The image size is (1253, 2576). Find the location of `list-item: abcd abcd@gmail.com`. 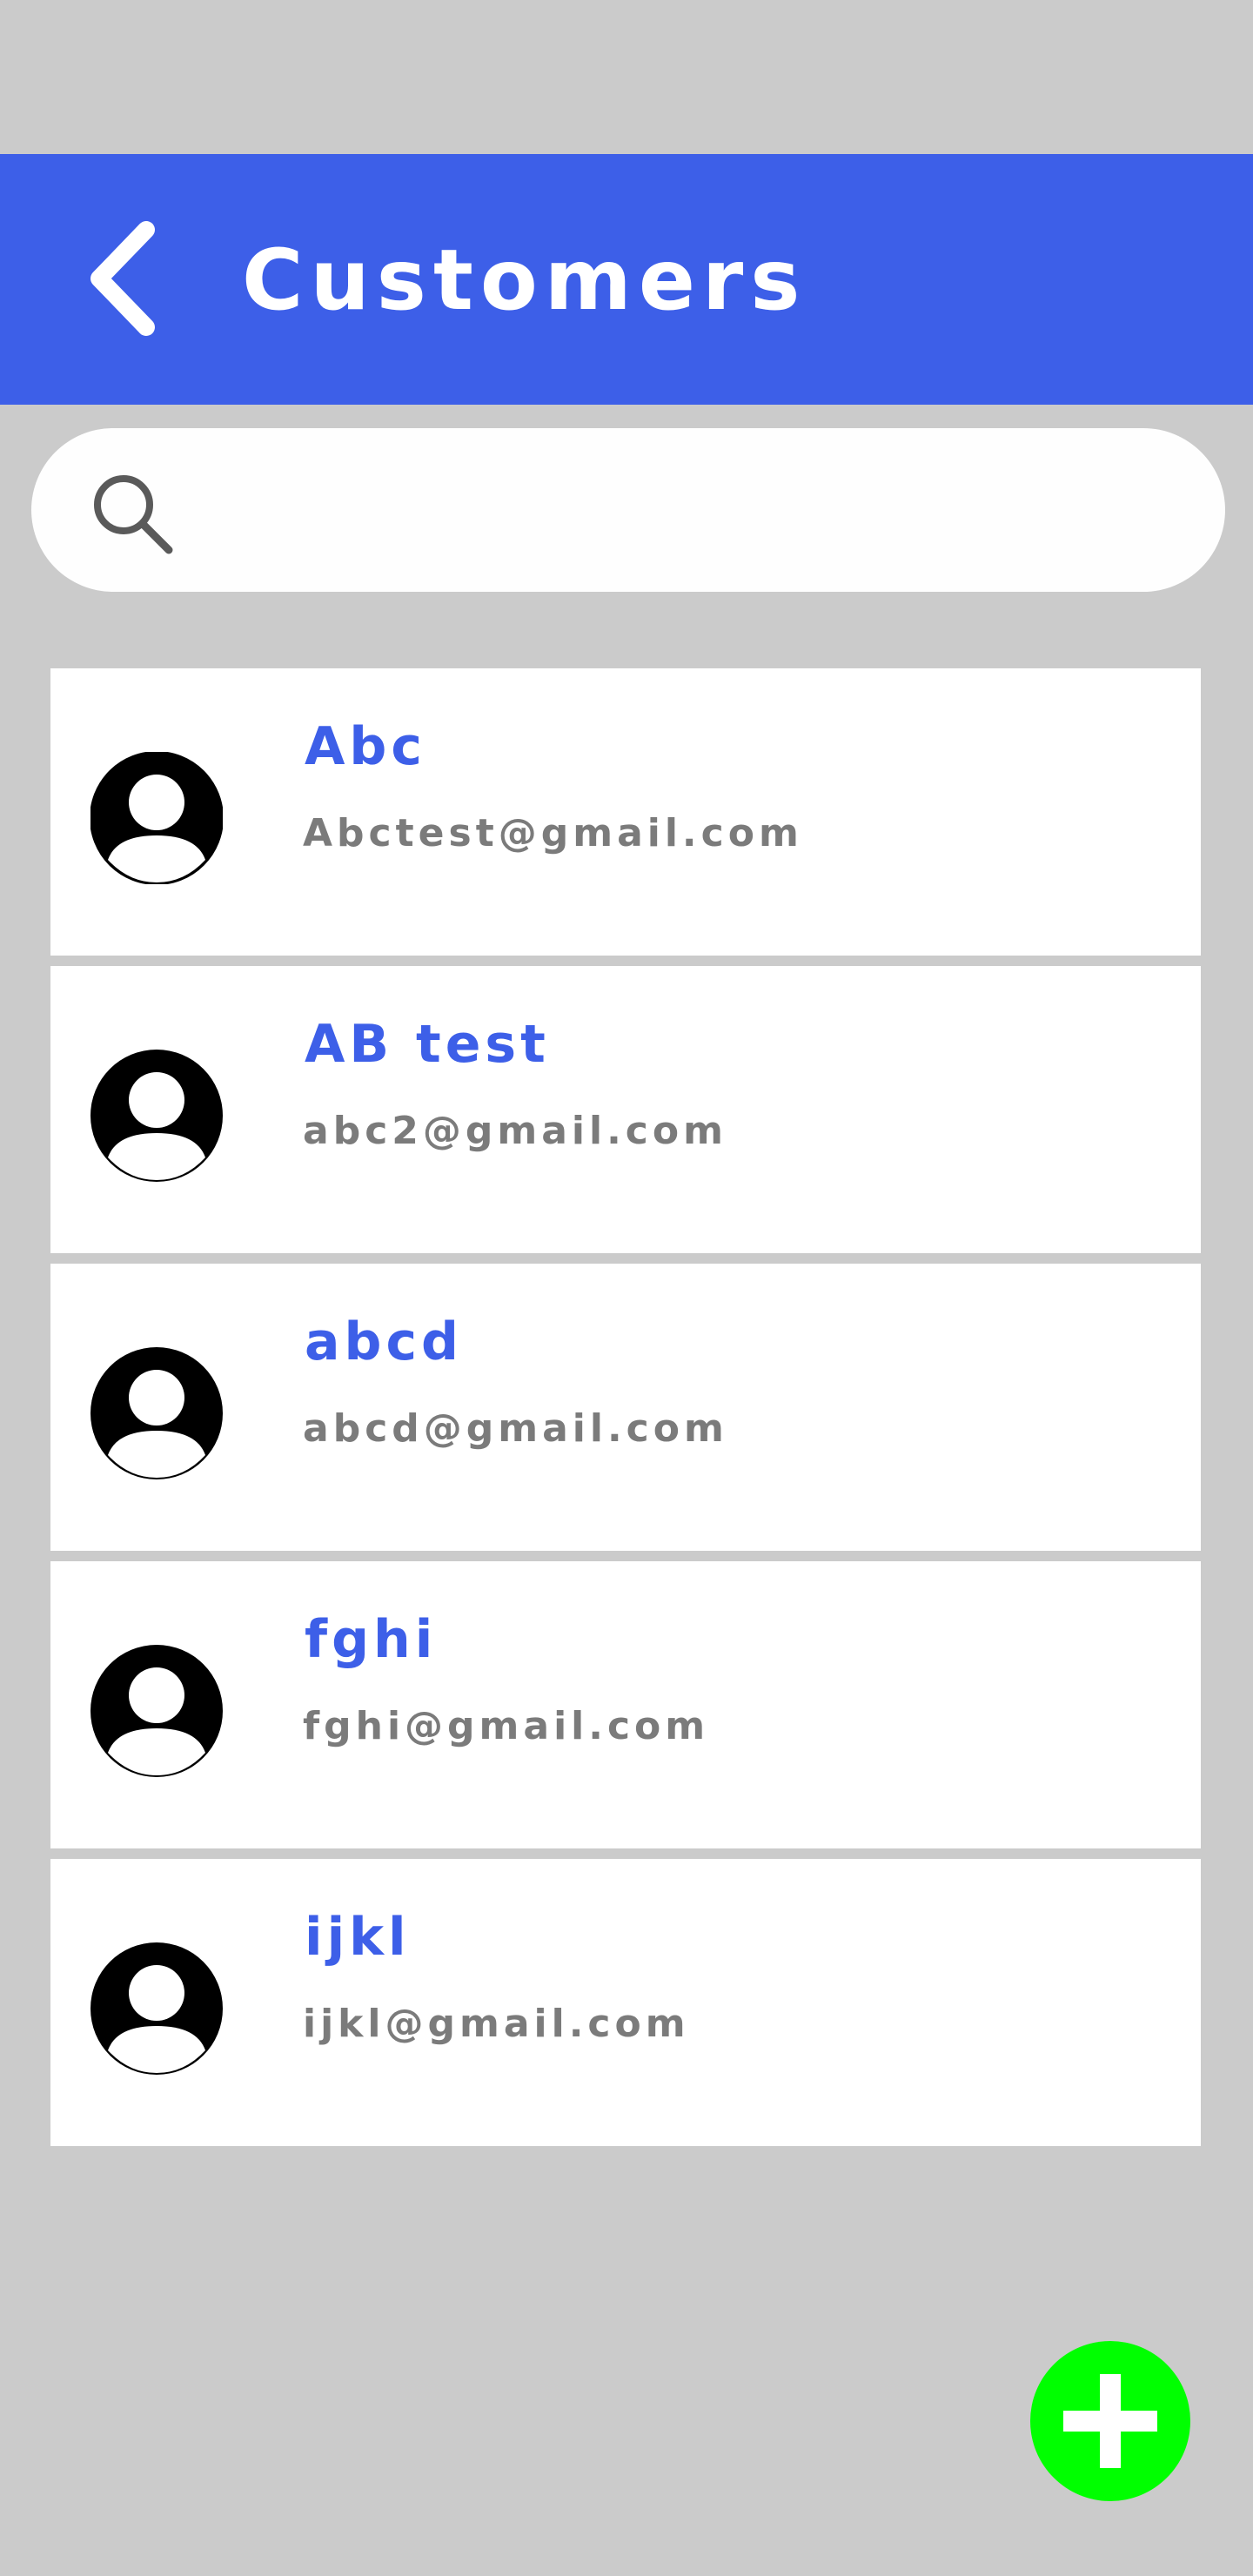

list-item: abcd abcd@gmail.com is located at coordinates (625, 1407).